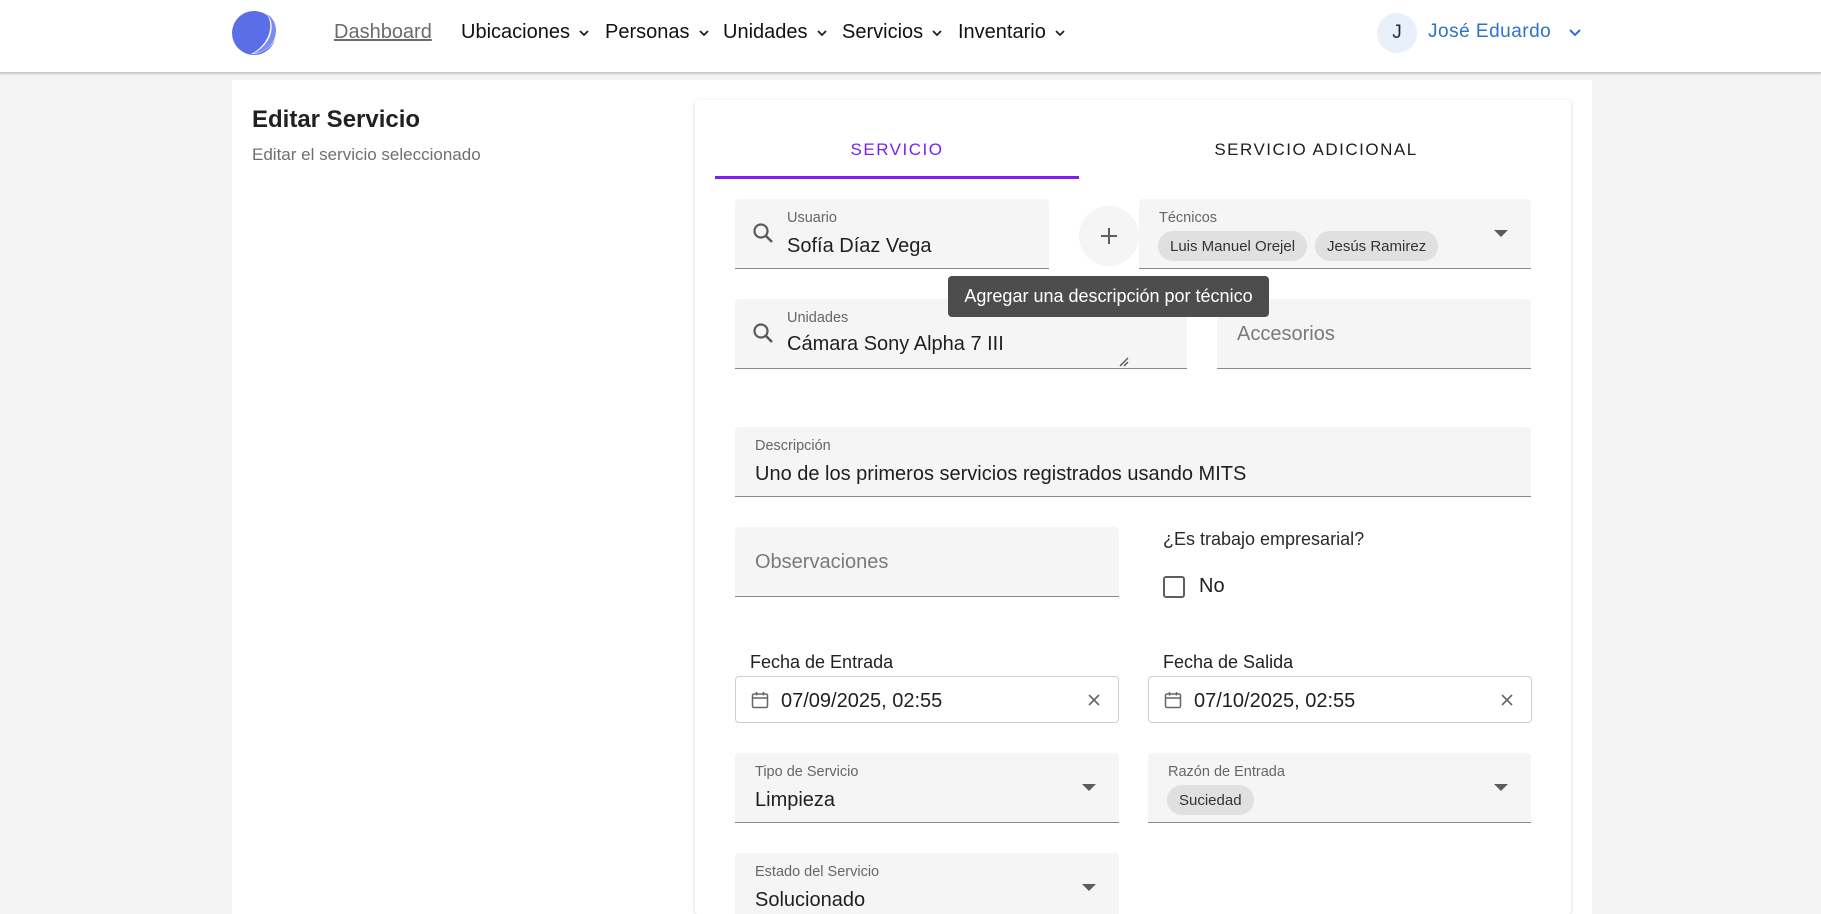 Image resolution: width=1821 pixels, height=914 pixels. Describe the element at coordinates (1377, 246) in the screenshot. I see `tecnico-chip: Jesús Ramirez` at that location.